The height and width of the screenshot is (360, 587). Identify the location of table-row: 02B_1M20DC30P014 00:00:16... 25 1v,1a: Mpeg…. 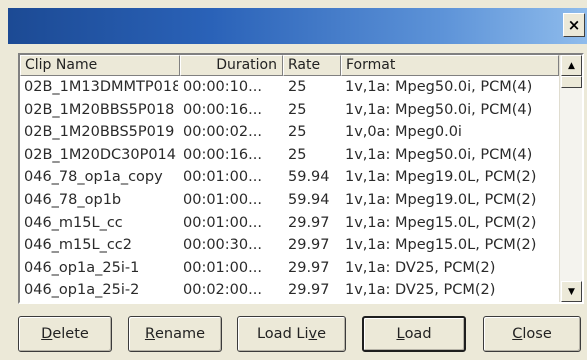
(289, 155).